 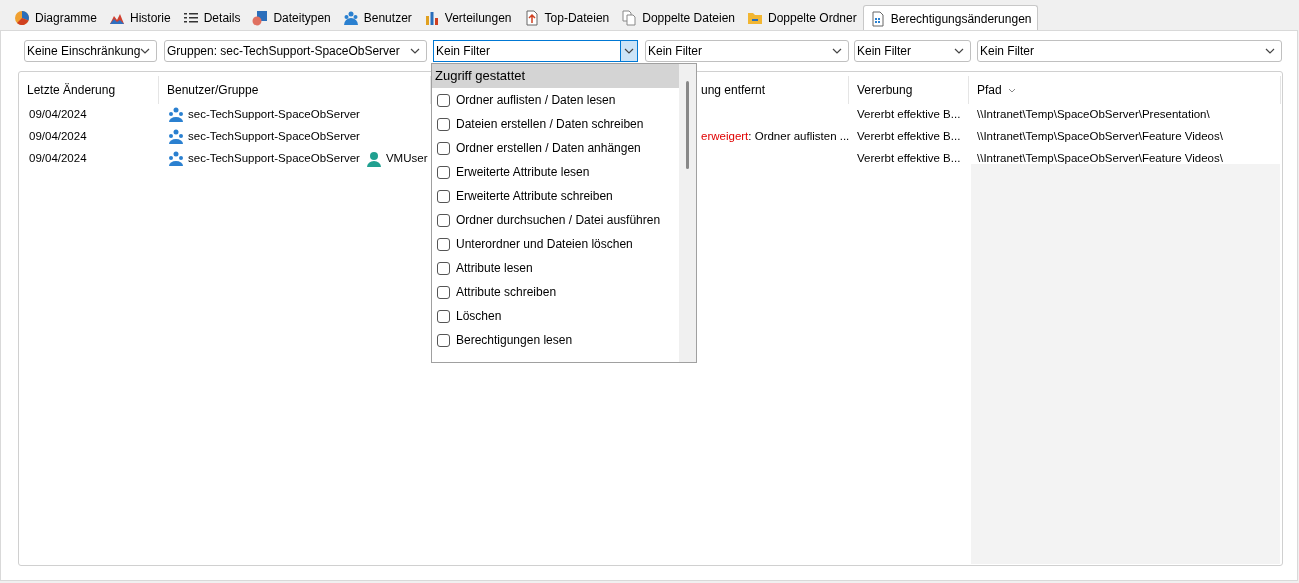 What do you see at coordinates (555, 172) in the screenshot?
I see `dropdown-option: Erweiterte Attribute lesen` at bounding box center [555, 172].